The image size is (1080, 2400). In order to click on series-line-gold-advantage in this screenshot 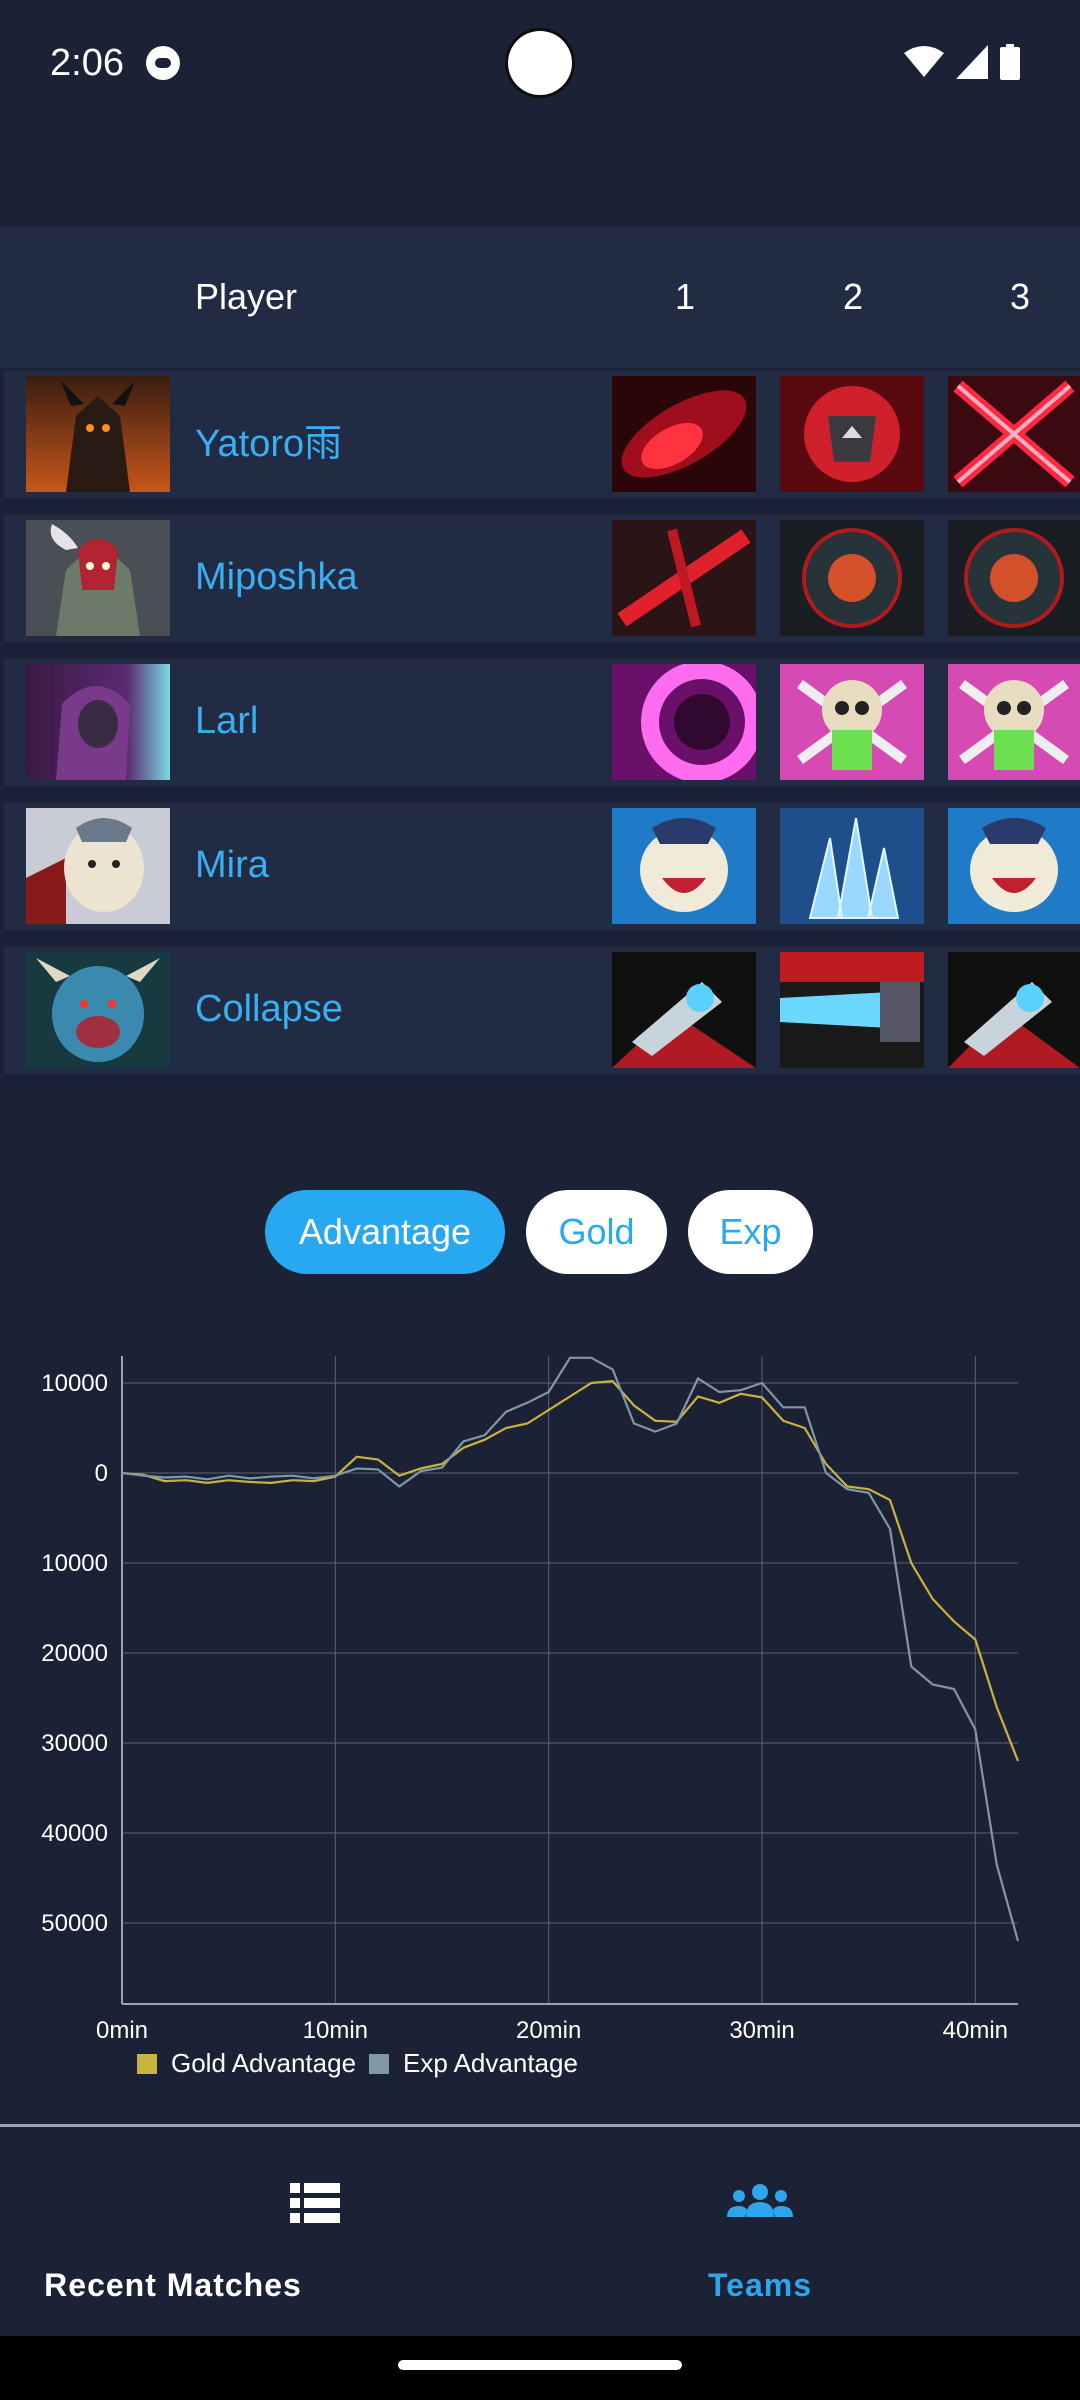, I will do `click(570, 1571)`.